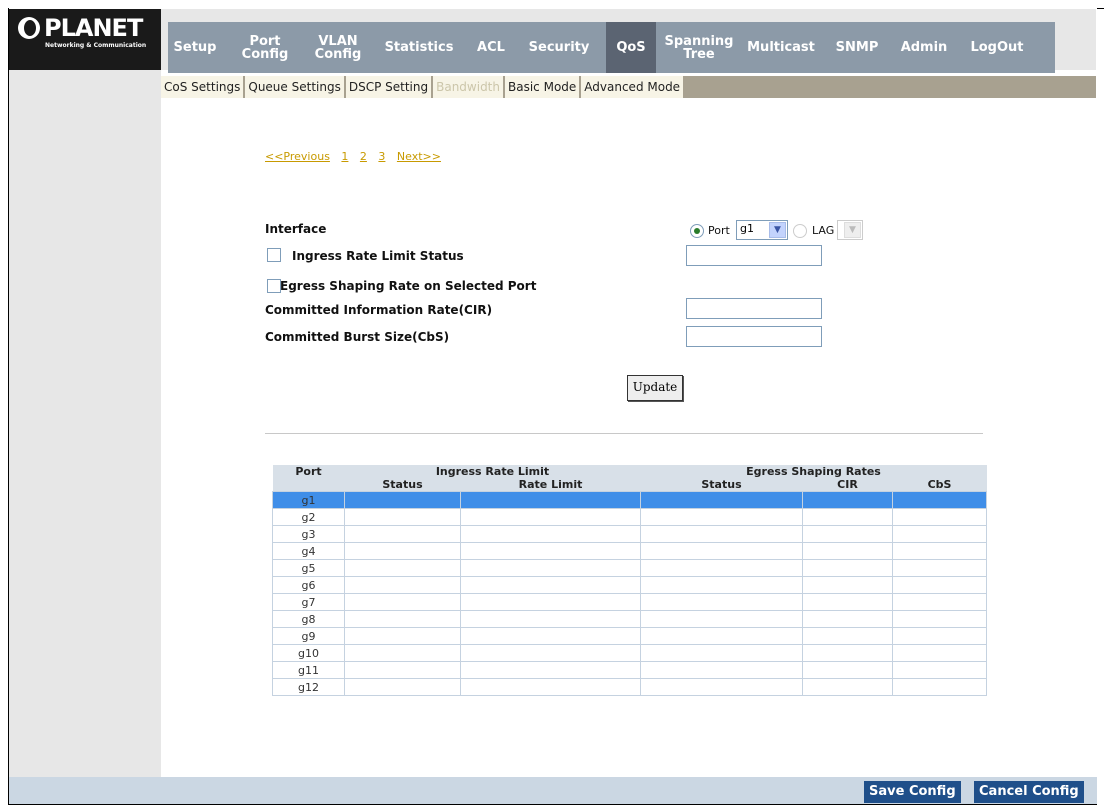 Image resolution: width=1111 pixels, height=810 pixels. Describe the element at coordinates (762, 230) in the screenshot. I see `port-select: g1 ▼` at that location.